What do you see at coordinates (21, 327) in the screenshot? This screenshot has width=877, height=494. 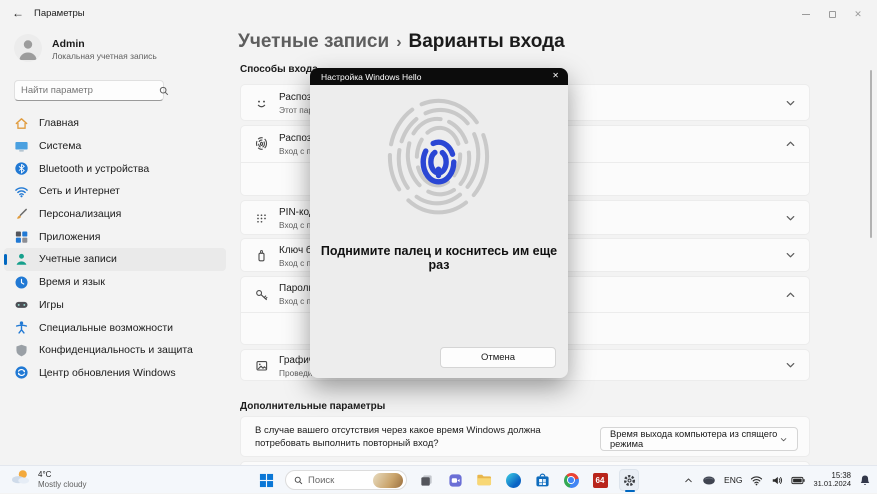 I see `accessibility-icon` at bounding box center [21, 327].